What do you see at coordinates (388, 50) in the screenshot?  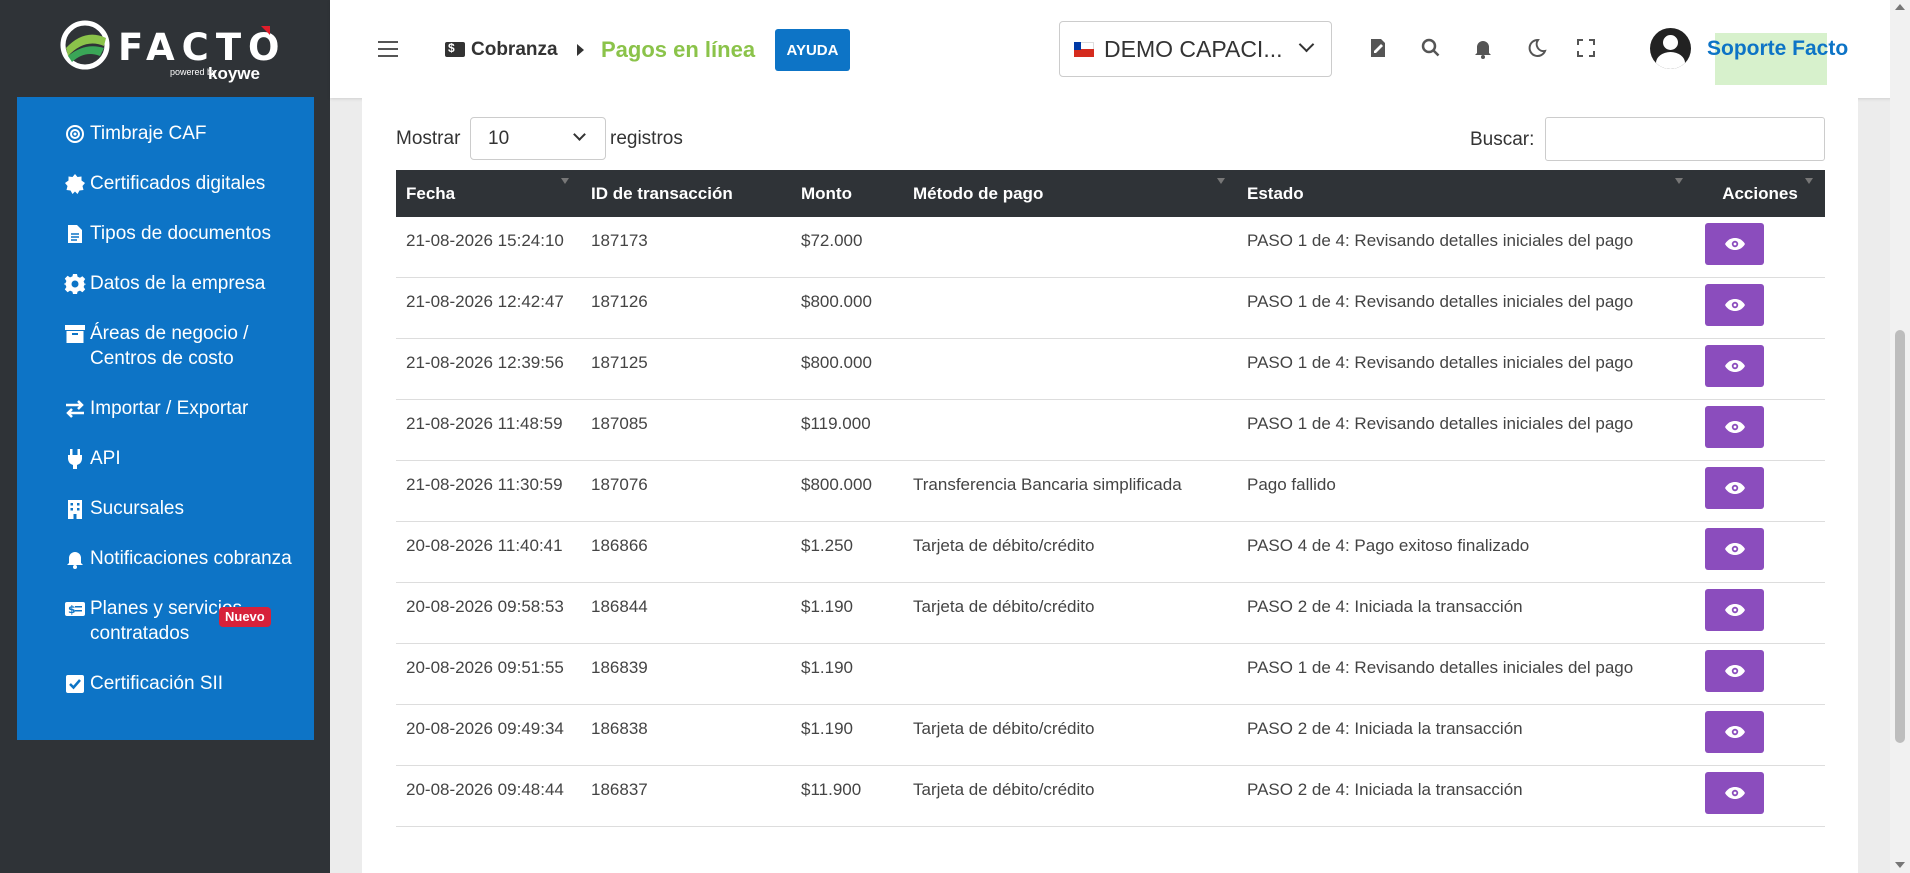 I see `hamburger-menu-icon` at bounding box center [388, 50].